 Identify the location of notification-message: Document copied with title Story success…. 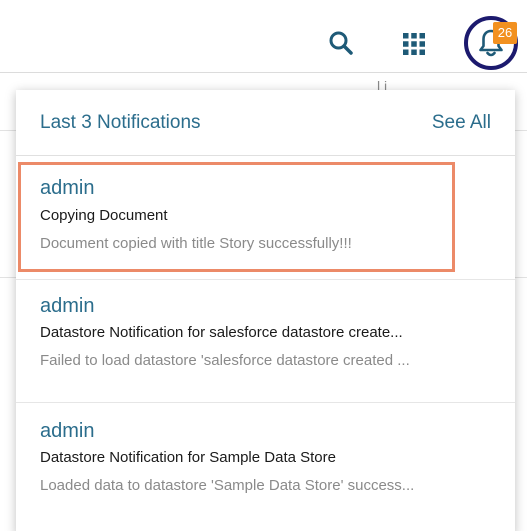
(196, 243).